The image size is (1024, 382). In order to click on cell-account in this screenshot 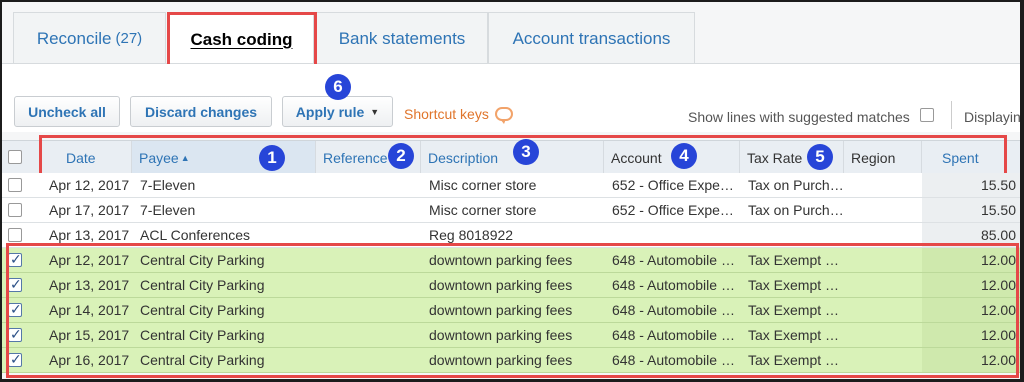, I will do `click(672, 235)`.